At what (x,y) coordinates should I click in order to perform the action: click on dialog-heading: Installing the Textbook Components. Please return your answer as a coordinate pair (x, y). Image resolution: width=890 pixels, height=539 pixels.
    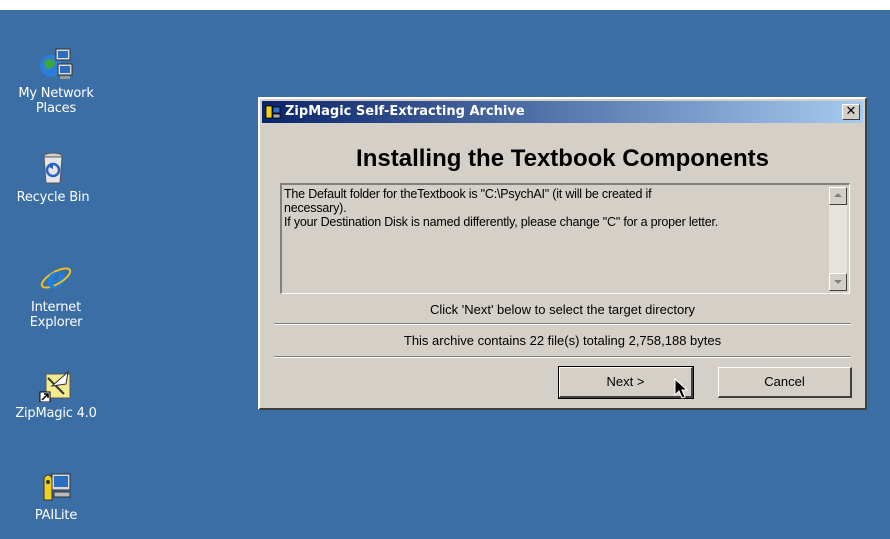
    Looking at the image, I should click on (562, 158).